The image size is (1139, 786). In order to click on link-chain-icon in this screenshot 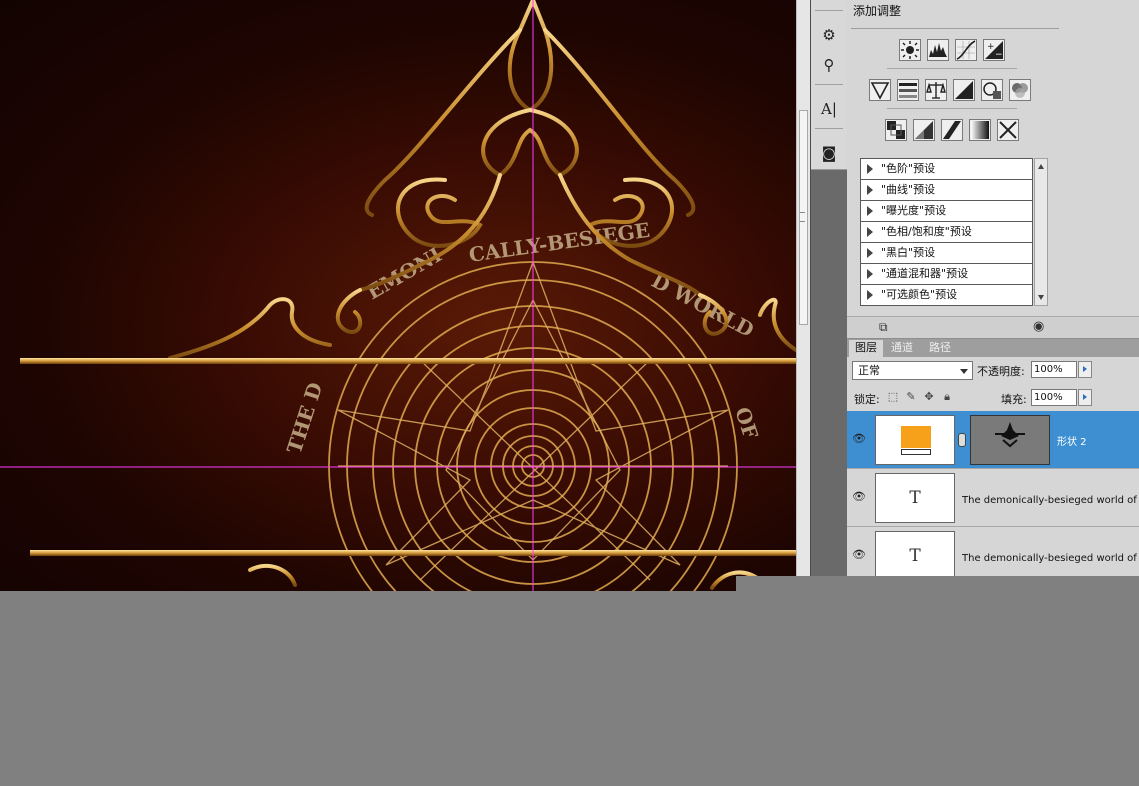, I will do `click(962, 440)`.